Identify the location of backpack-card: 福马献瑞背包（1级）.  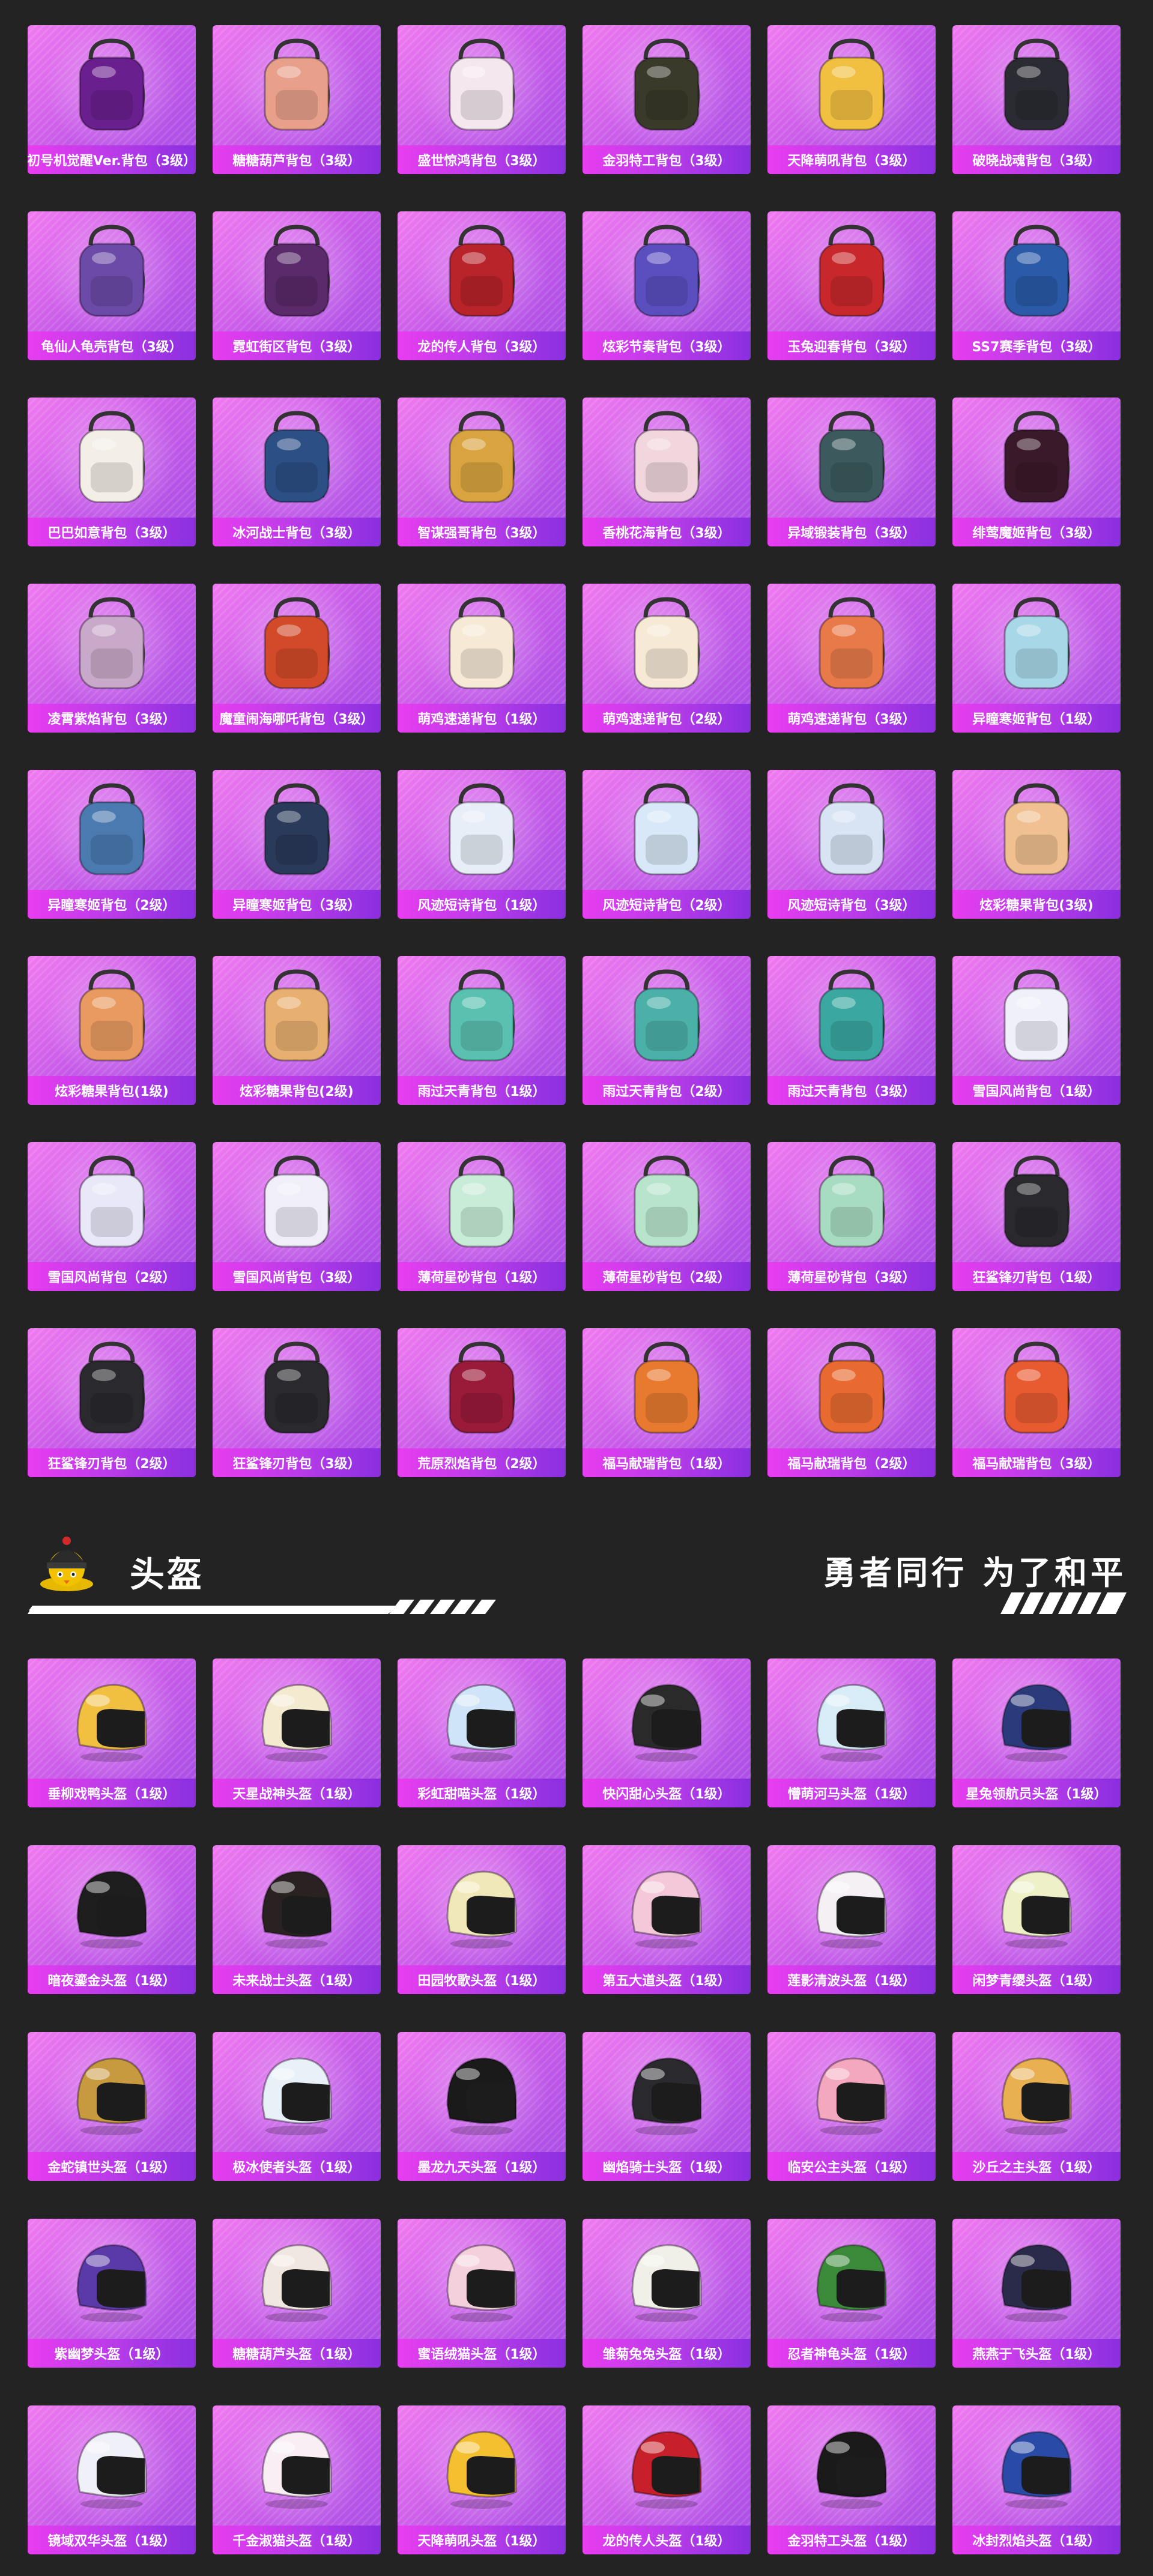
(667, 1402).